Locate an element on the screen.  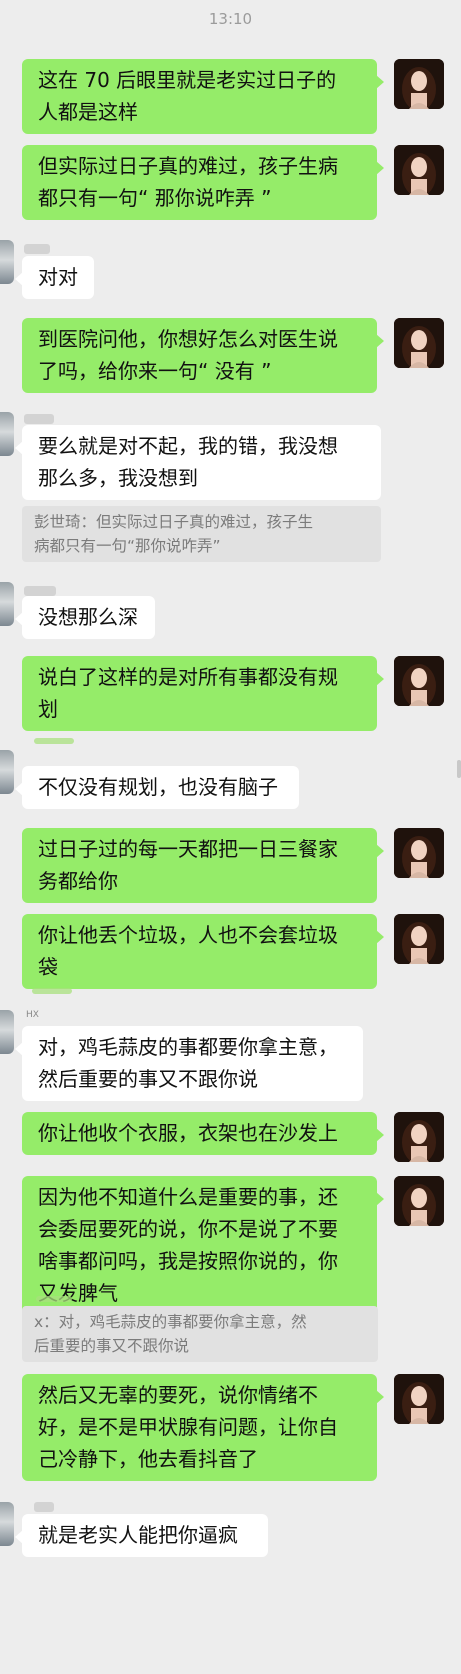
message-bubble-received: 要么就是对不起，我的错，我没想 那么多，我没想到 is located at coordinates (198, 462).